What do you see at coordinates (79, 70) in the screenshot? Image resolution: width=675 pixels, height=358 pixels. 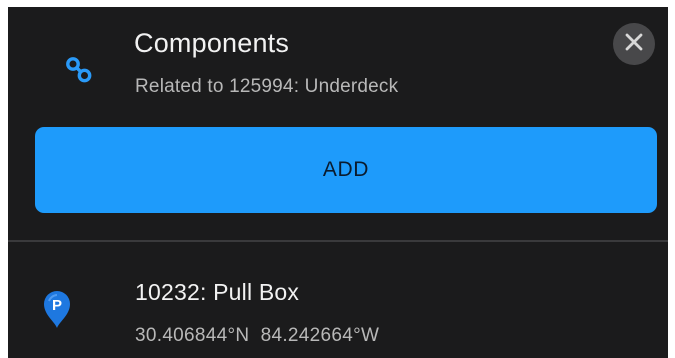 I see `link-chain-icon` at bounding box center [79, 70].